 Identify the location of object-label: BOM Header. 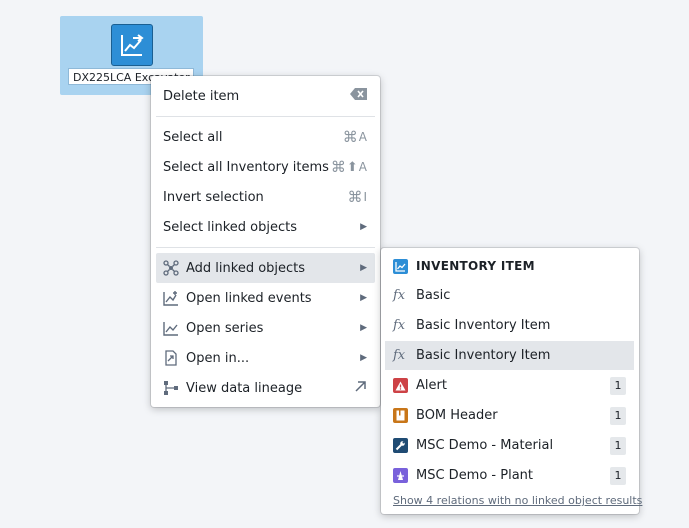
(457, 415).